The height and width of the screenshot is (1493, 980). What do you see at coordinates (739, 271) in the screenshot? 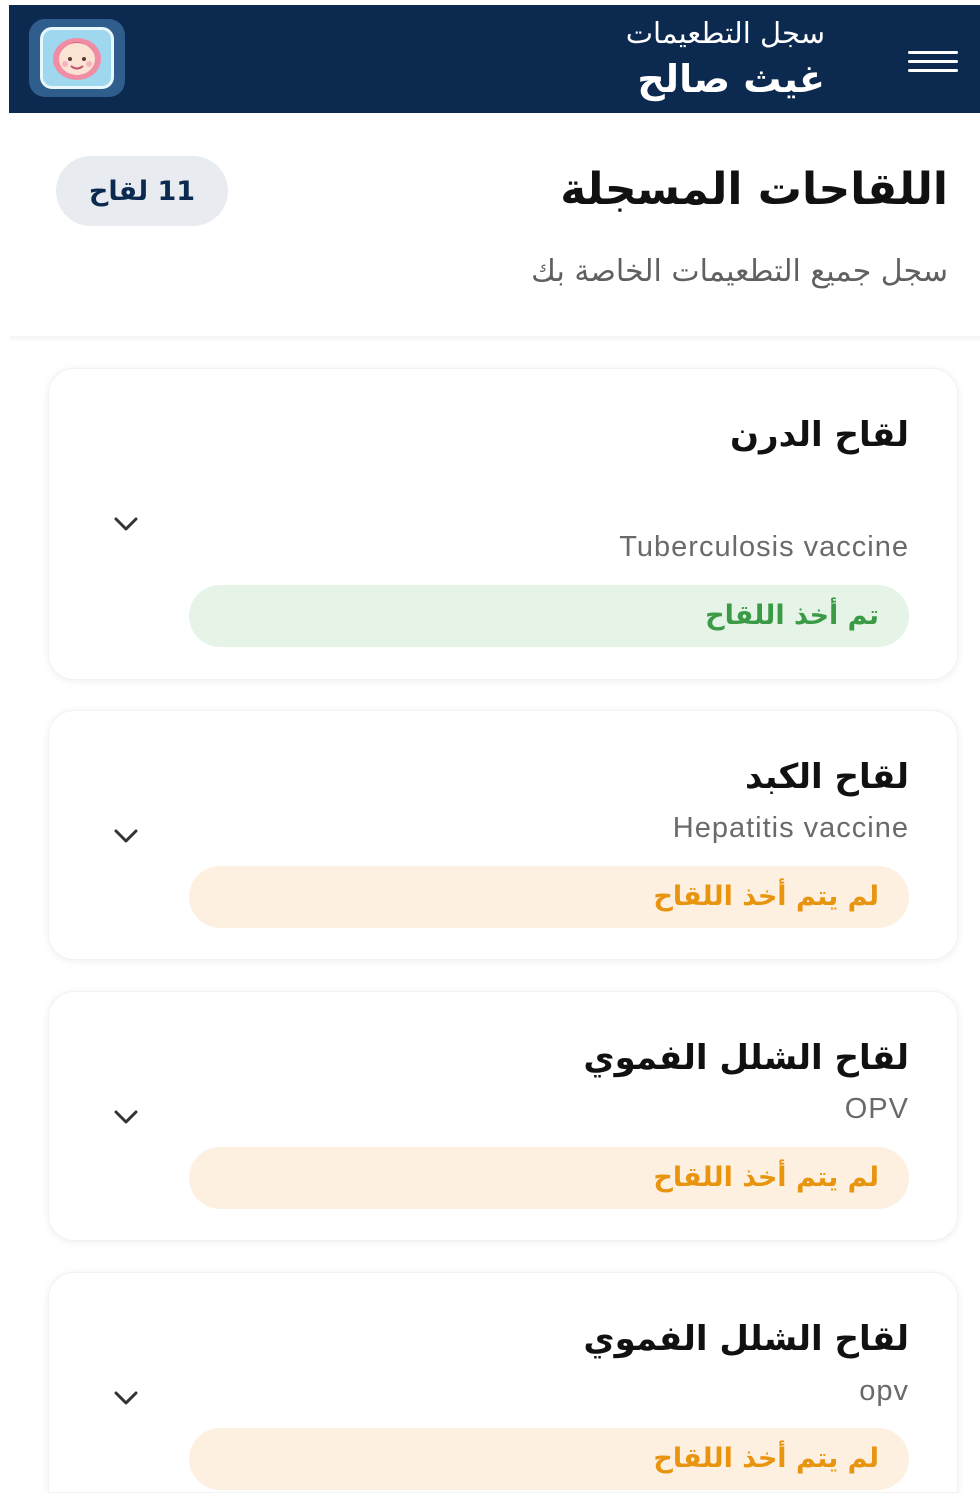
I see `page-subtitle: سجل جميع التطعيمات الخاصة بك` at bounding box center [739, 271].